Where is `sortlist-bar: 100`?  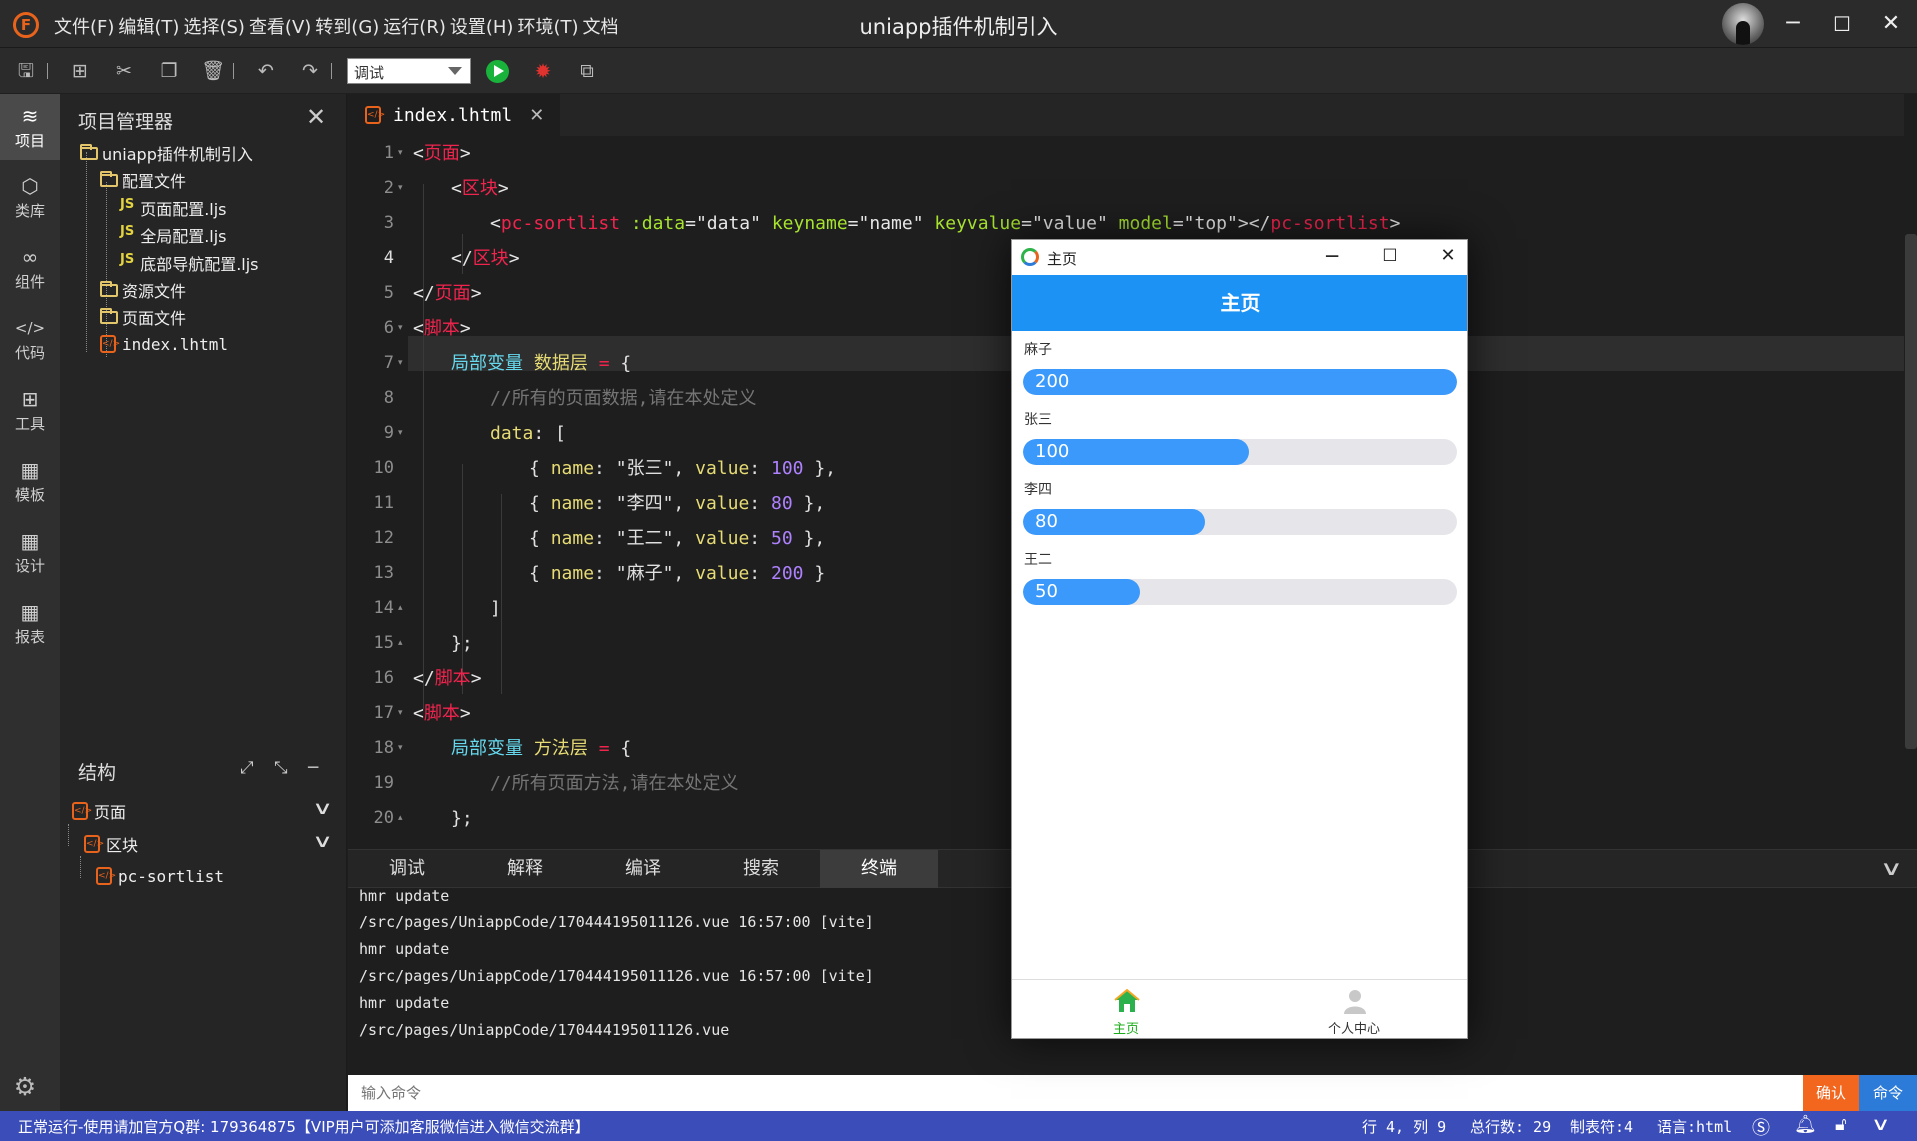 sortlist-bar: 100 is located at coordinates (1240, 452).